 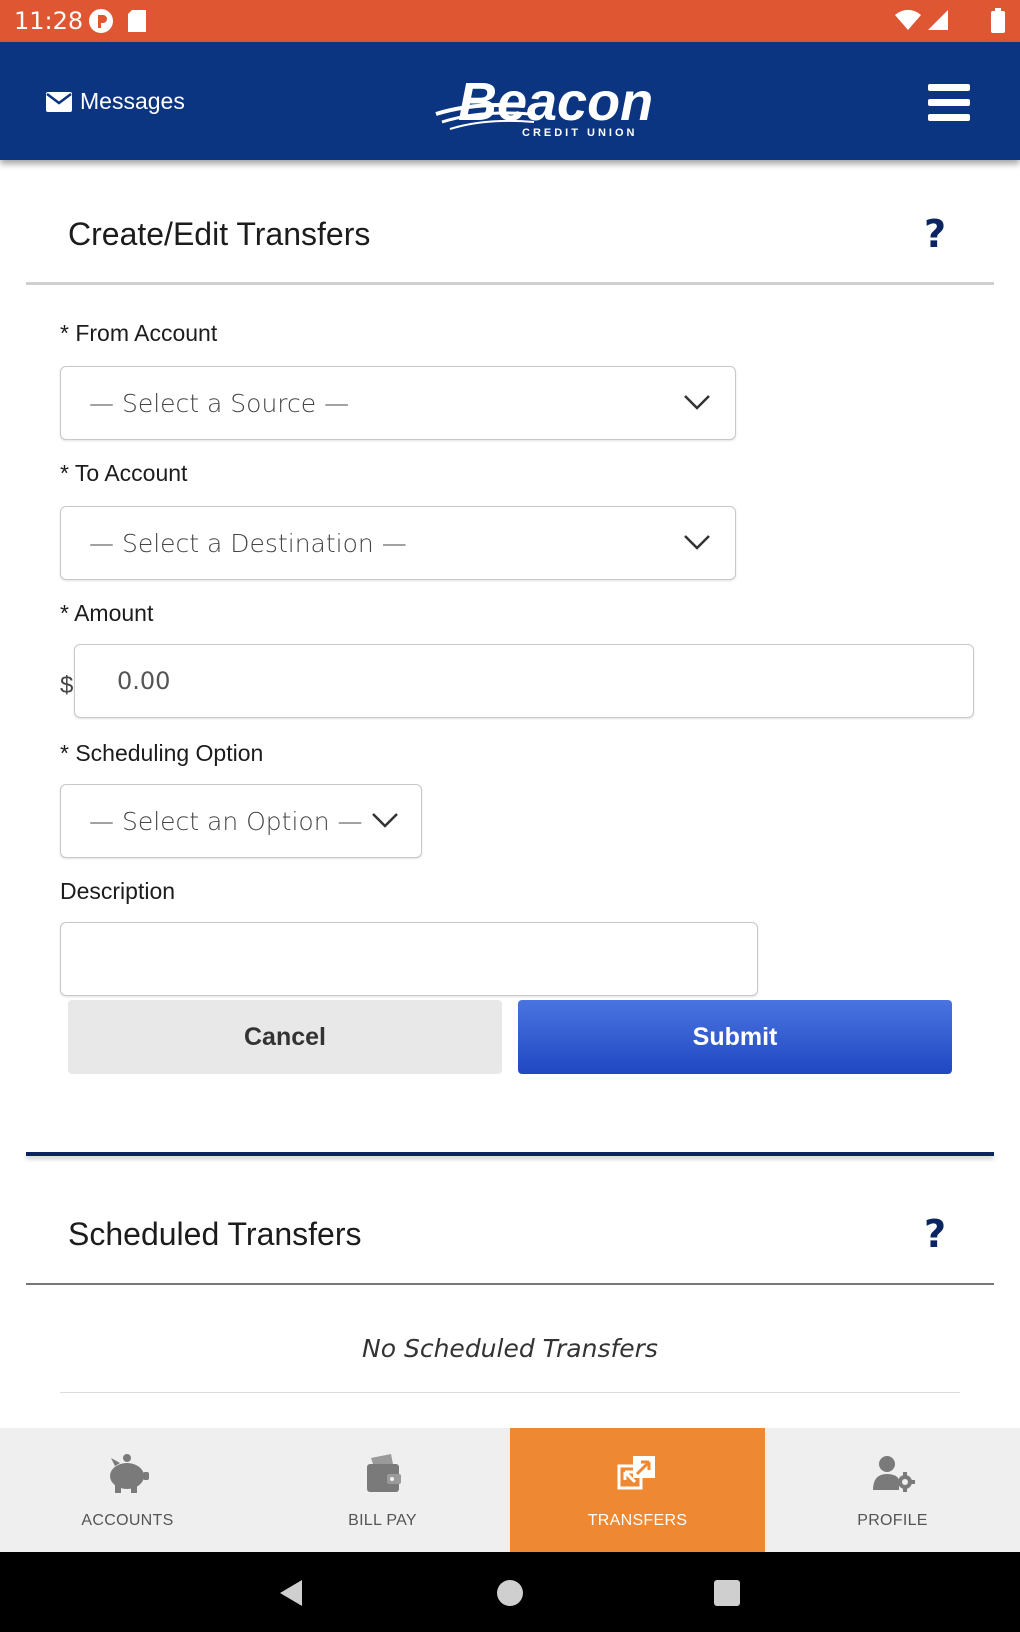 I want to click on to-account-select: — Select a Destination —, so click(x=398, y=543).